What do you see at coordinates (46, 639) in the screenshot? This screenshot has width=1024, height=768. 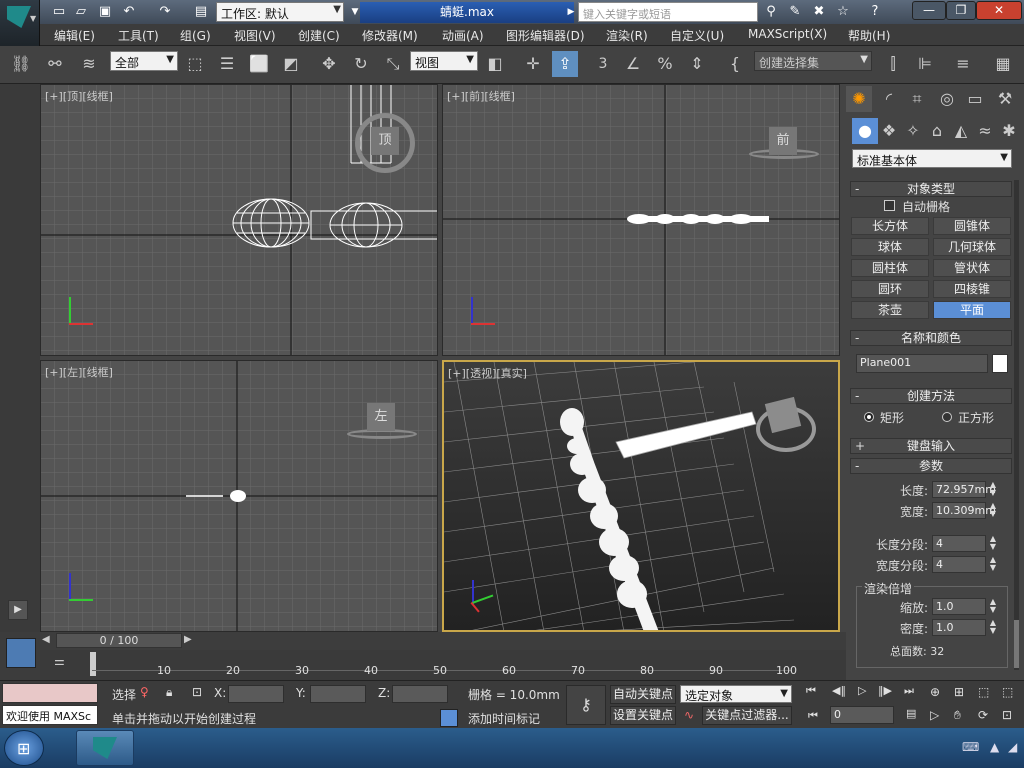 I see `prev-frame-arrow-icon: ◀` at bounding box center [46, 639].